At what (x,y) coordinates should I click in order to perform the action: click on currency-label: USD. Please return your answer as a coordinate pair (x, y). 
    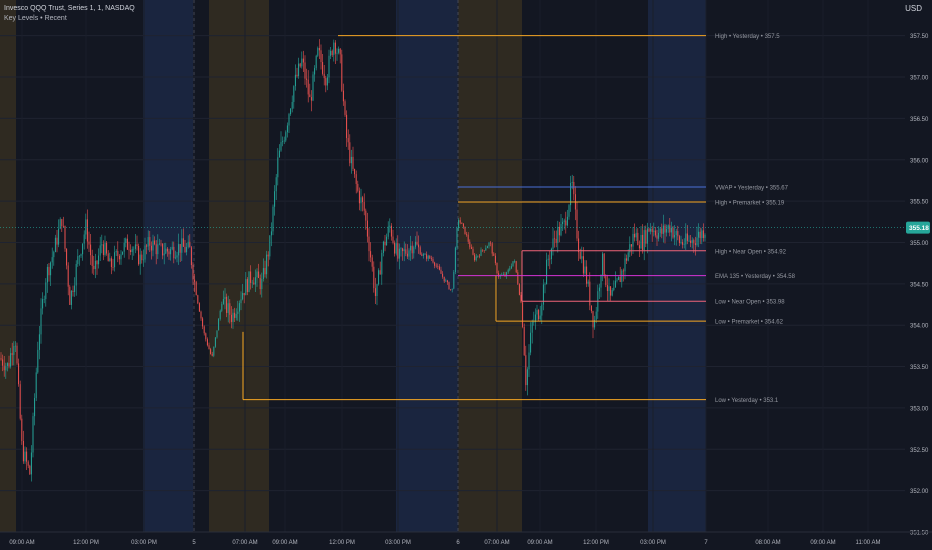
    Looking at the image, I should click on (913, 8).